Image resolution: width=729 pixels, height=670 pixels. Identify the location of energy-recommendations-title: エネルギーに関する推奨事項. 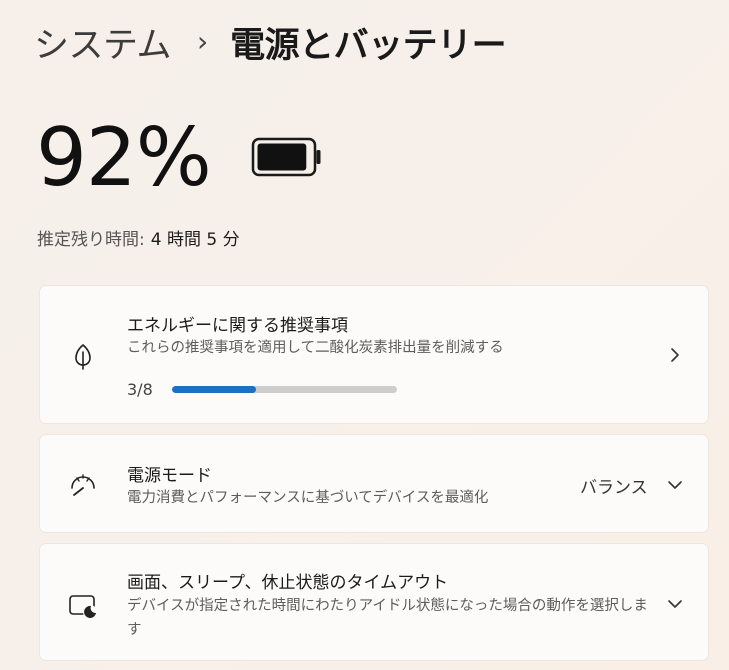
(237, 326).